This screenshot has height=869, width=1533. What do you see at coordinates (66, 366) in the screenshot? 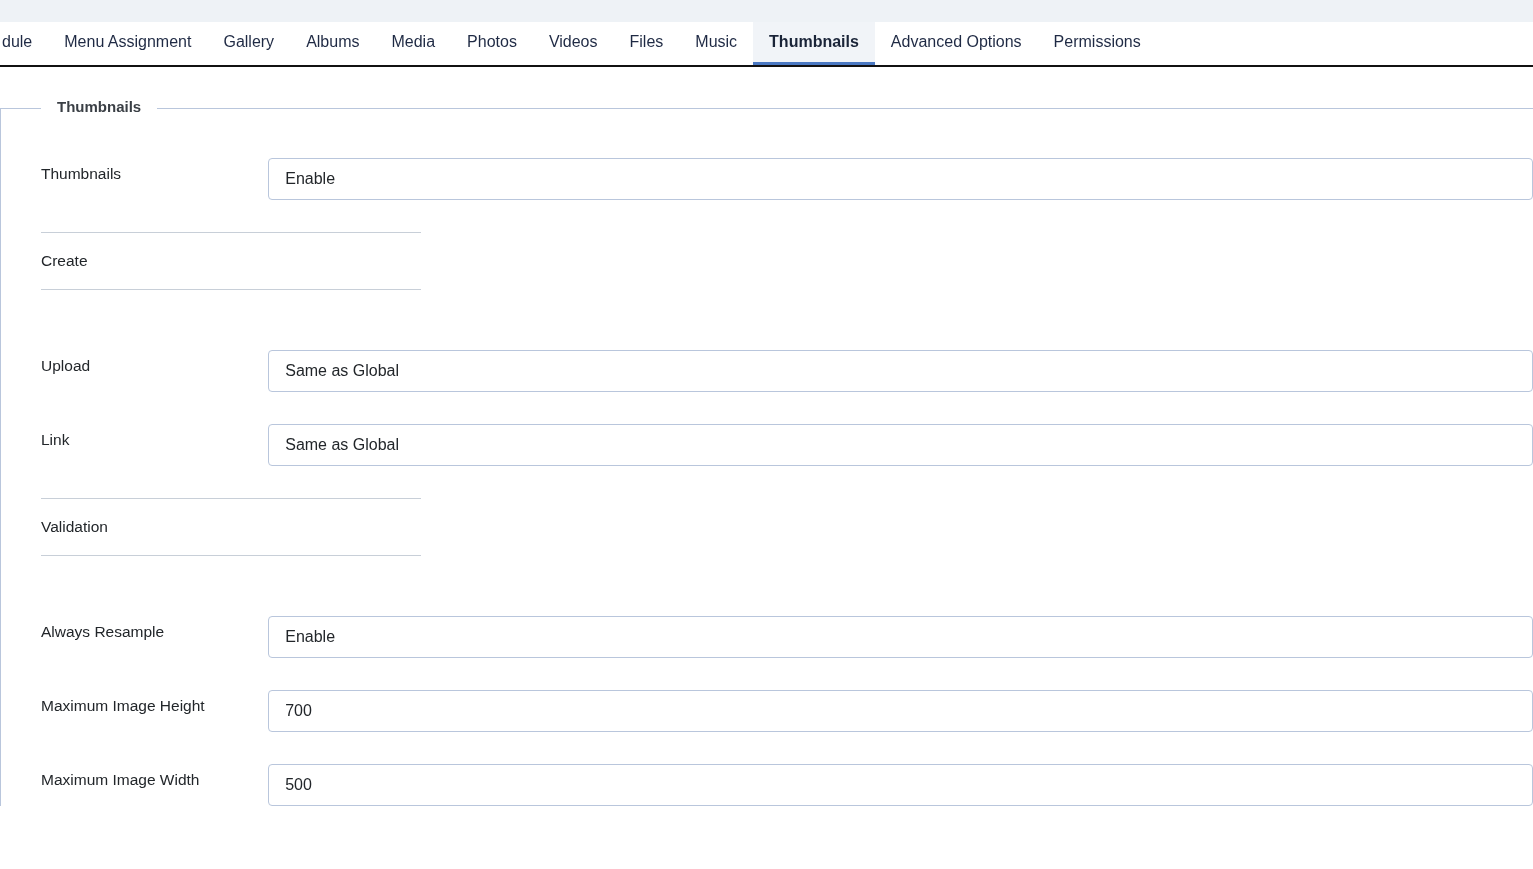
I see `field-label: Upload` at bounding box center [66, 366].